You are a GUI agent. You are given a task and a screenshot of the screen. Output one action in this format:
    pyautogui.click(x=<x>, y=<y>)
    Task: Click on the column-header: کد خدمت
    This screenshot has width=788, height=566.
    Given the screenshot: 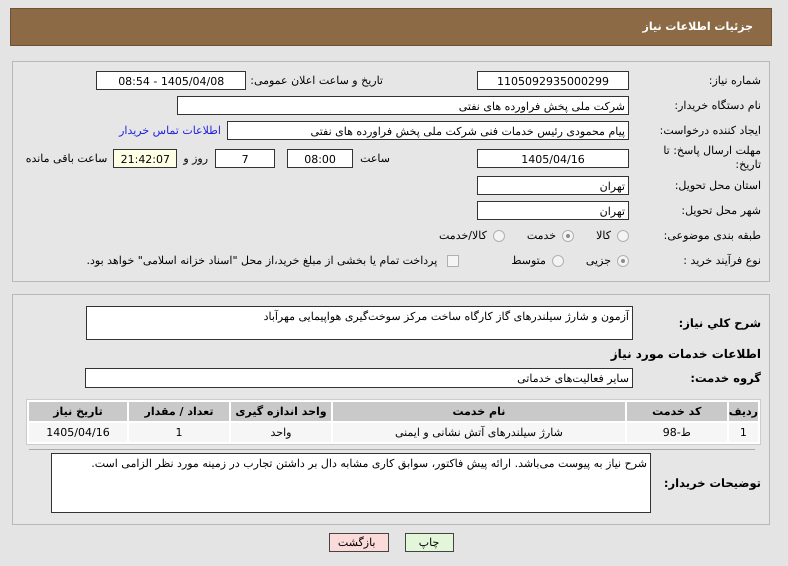 What is the action you would take?
    pyautogui.click(x=676, y=411)
    